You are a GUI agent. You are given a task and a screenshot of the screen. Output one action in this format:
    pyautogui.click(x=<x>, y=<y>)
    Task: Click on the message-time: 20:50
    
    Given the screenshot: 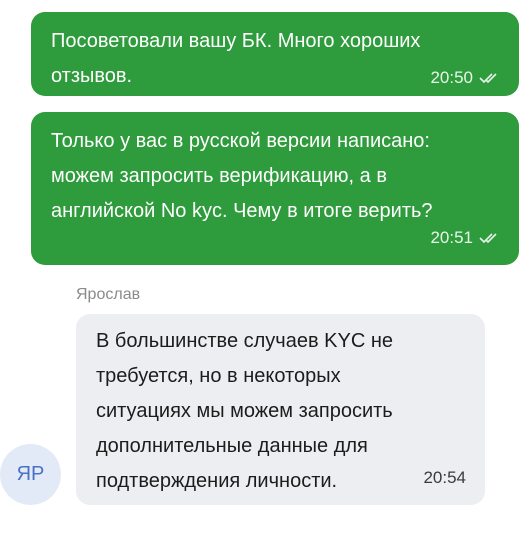 What is the action you would take?
    pyautogui.click(x=451, y=77)
    